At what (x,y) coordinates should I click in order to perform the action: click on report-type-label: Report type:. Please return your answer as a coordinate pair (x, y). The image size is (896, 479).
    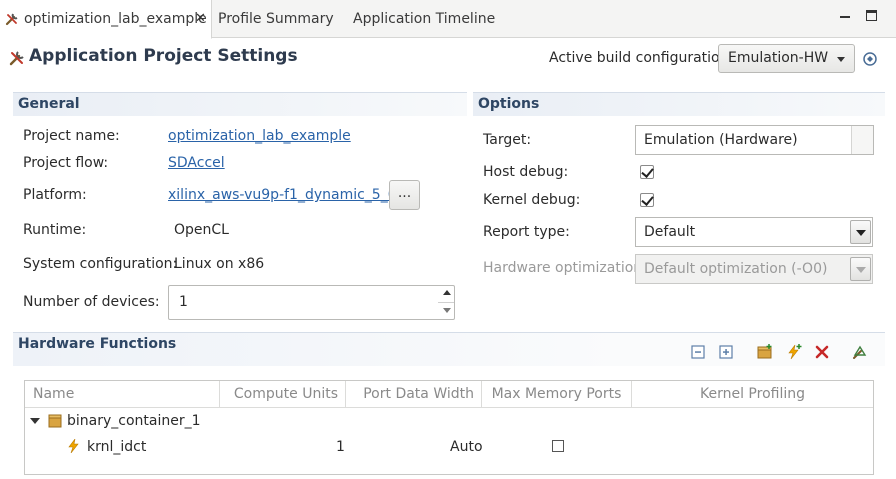
    Looking at the image, I should click on (526, 232).